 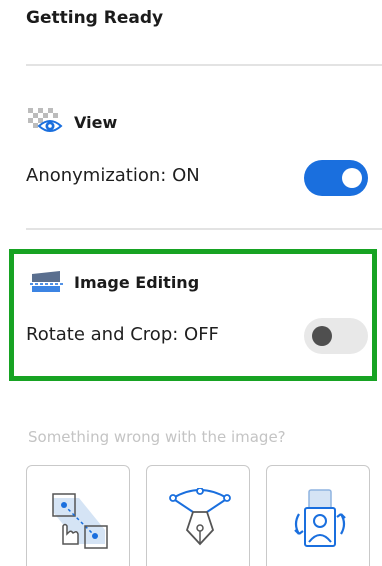 What do you see at coordinates (137, 282) in the screenshot?
I see `image-editing-heading-label: Image Editing` at bounding box center [137, 282].